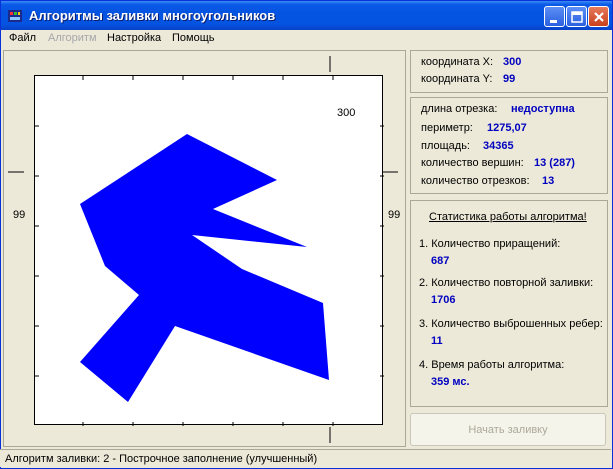  Describe the element at coordinates (507, 128) in the screenshot. I see `perimeter-value: 1275,07` at that location.